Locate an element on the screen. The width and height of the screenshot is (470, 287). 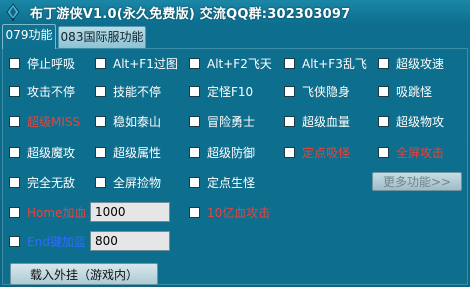
checkbox-label: 完全无敌 is located at coordinates (51, 182).